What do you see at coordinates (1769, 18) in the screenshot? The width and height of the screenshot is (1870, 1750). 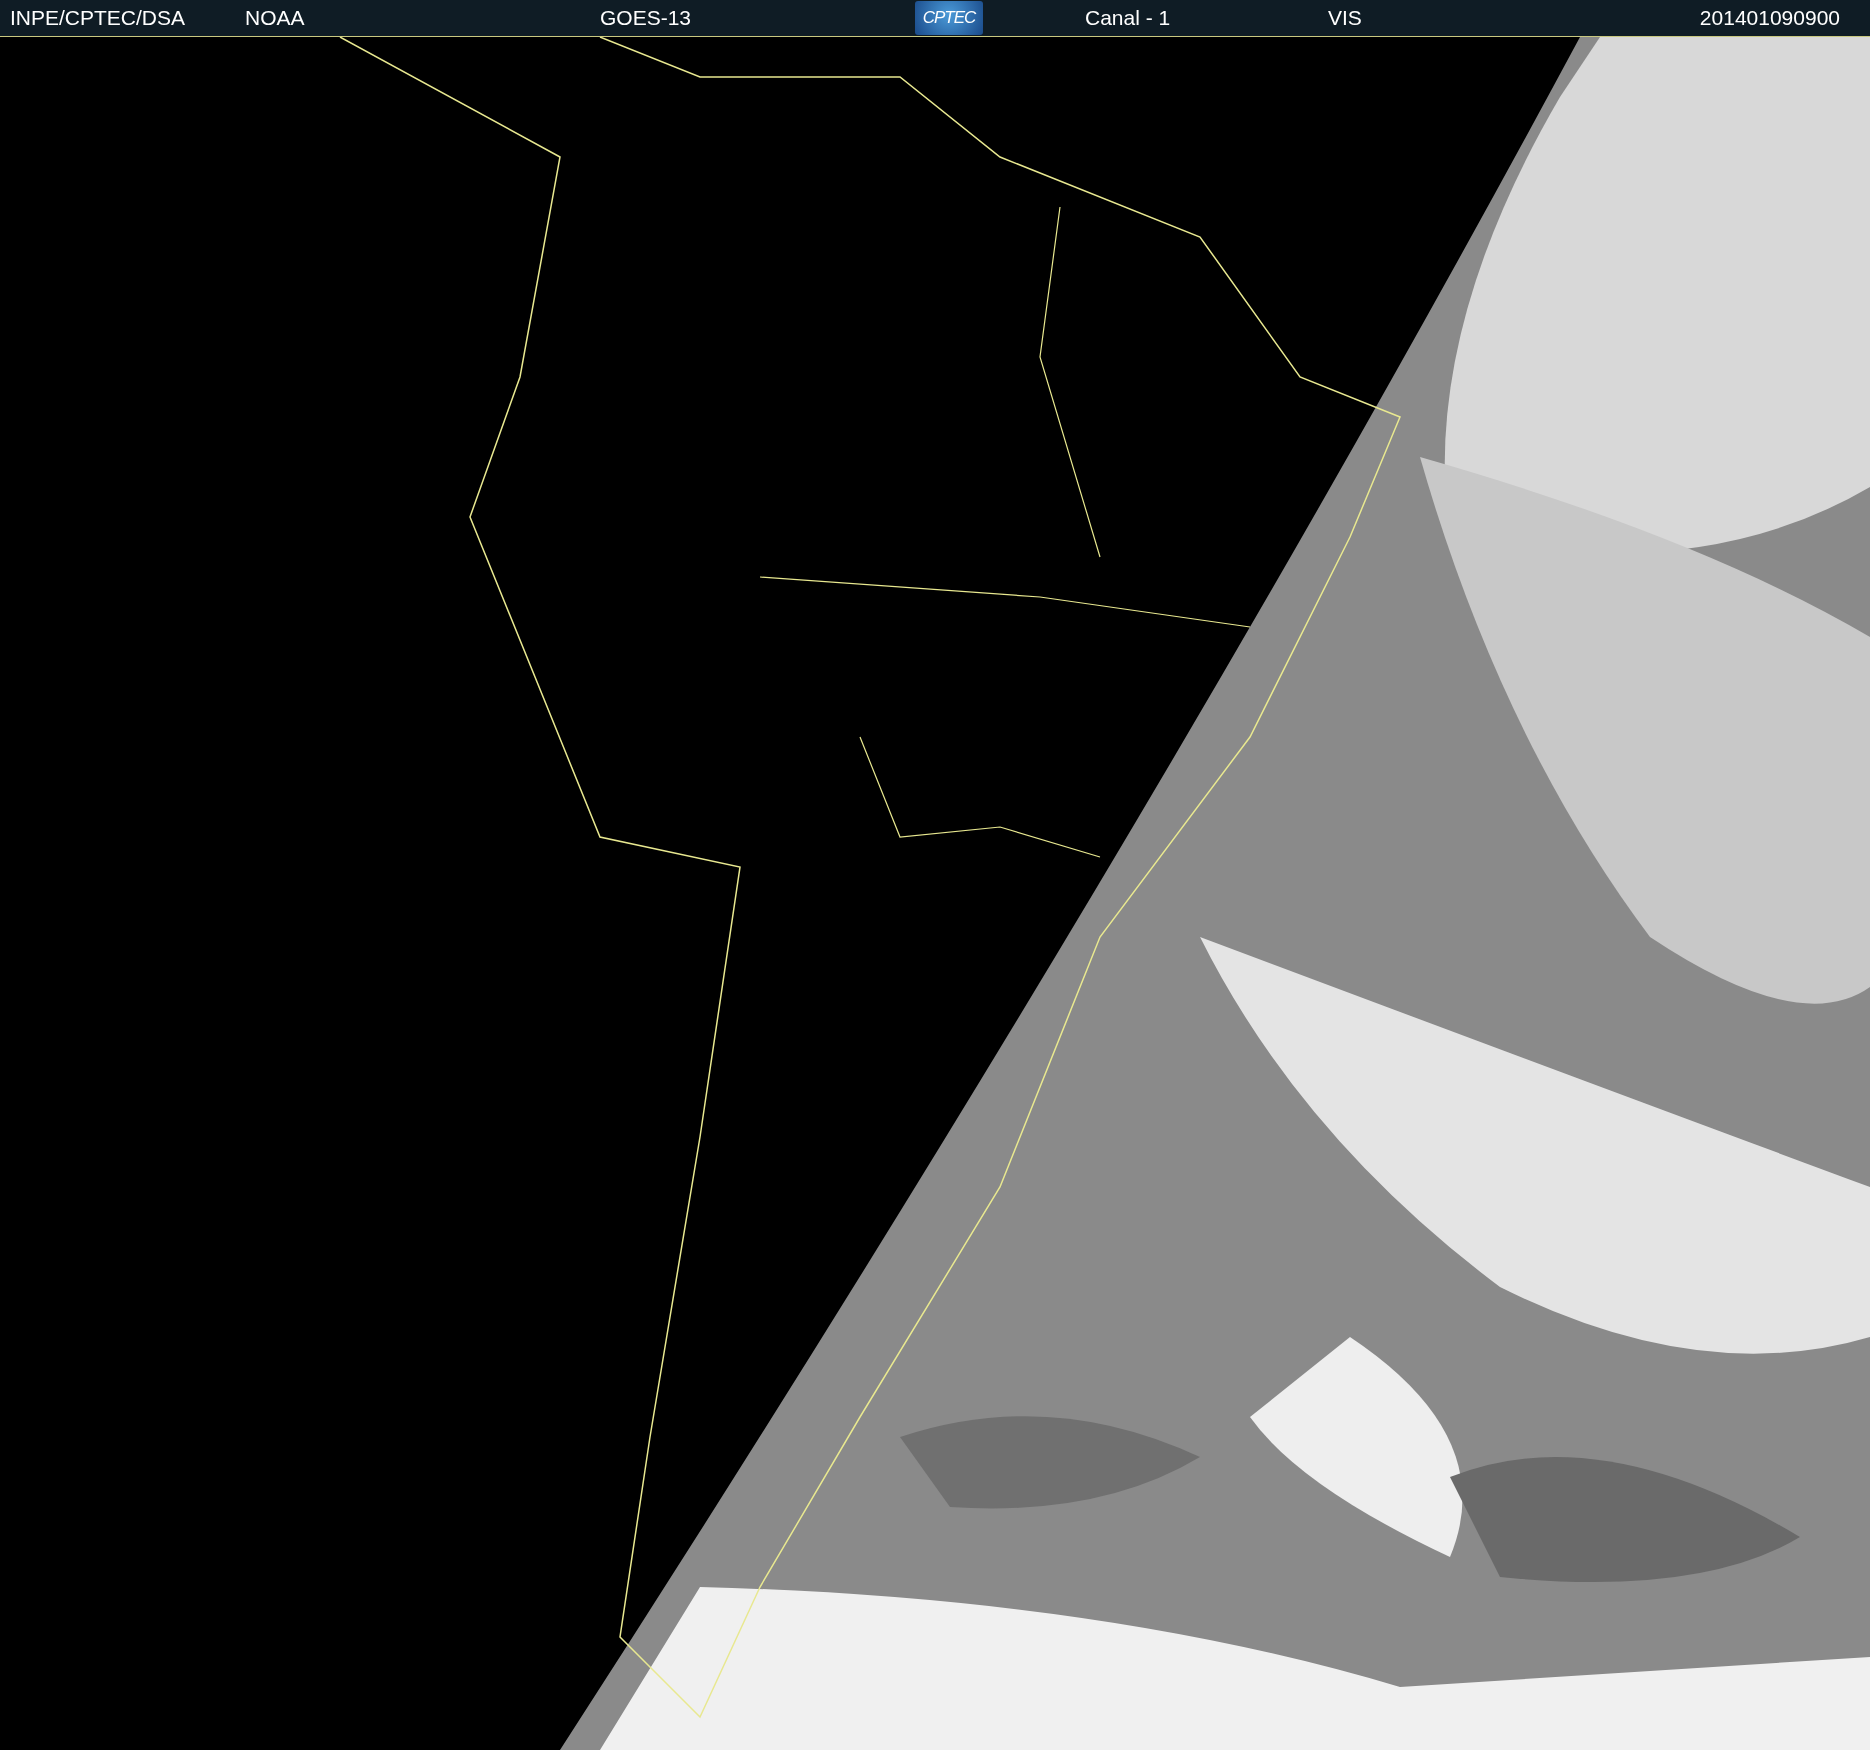 I see `timestamp-label: 201401090900` at bounding box center [1769, 18].